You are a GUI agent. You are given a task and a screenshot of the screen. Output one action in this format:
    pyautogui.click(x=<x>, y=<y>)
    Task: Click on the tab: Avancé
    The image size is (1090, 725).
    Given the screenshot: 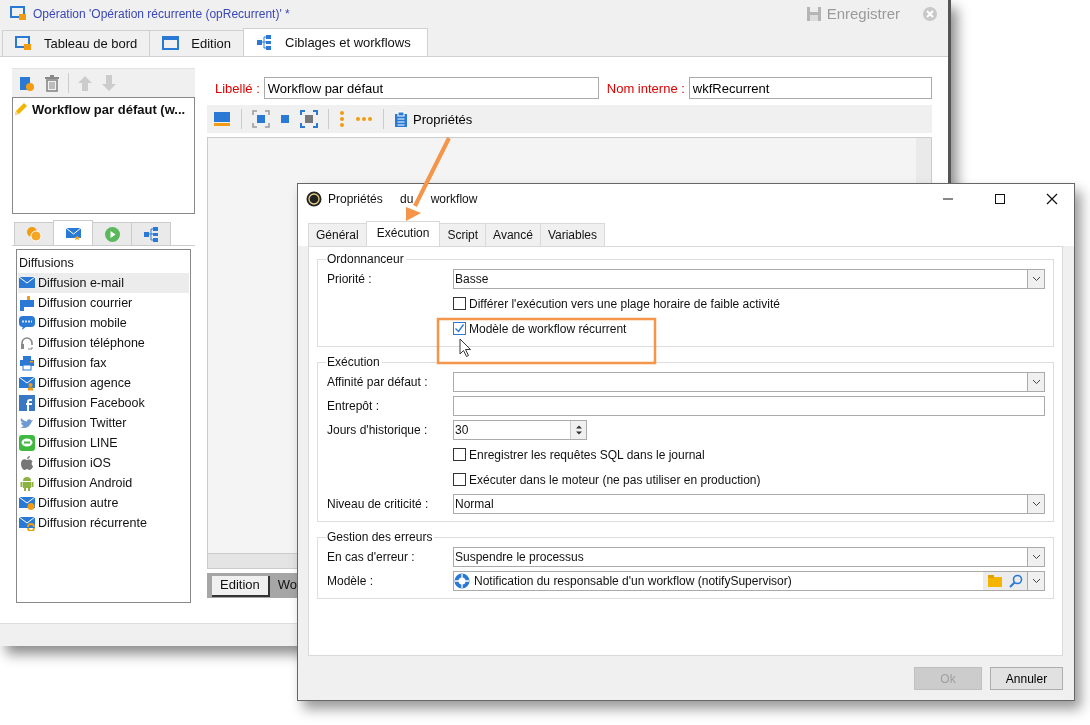 What is the action you would take?
    pyautogui.click(x=513, y=234)
    